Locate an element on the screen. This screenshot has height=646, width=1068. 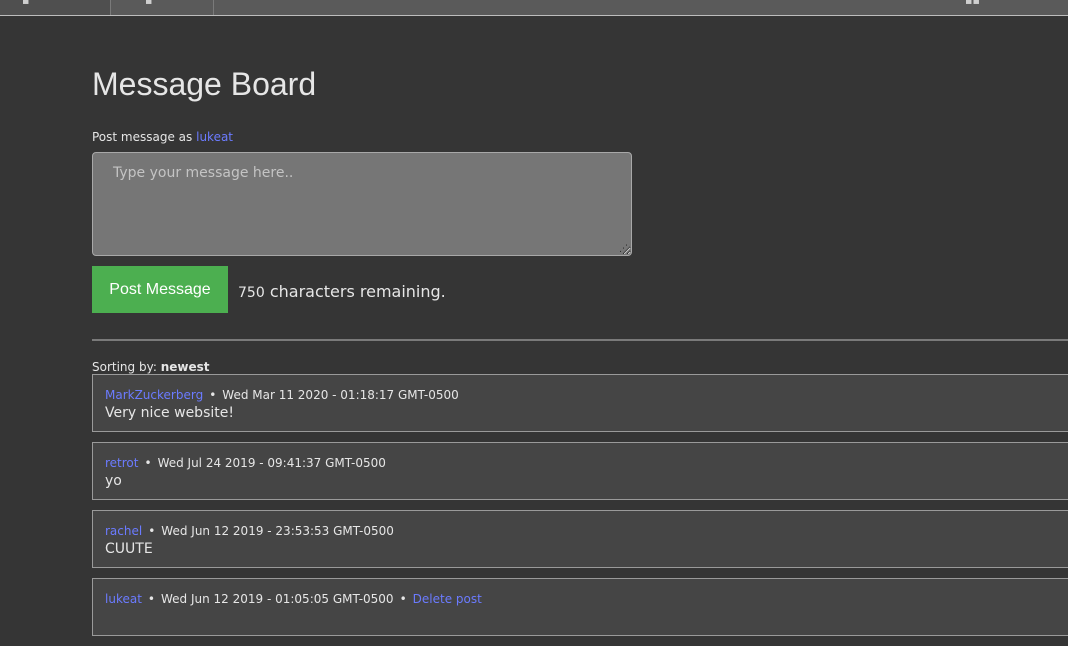
resize-handle-icon: ⋰ is located at coordinates (623, 249).